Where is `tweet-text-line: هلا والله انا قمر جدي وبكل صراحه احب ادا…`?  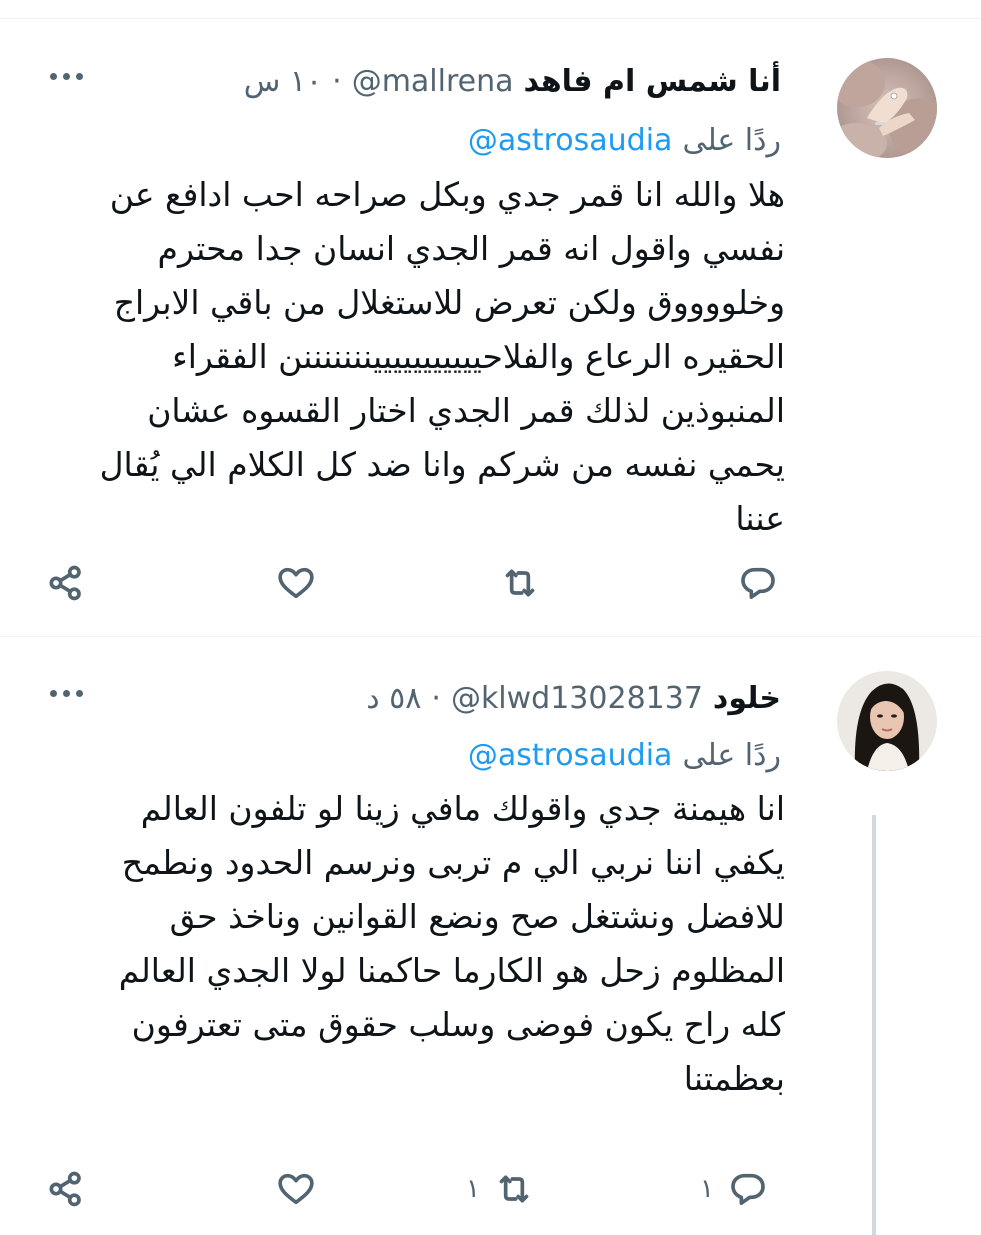 tweet-text-line: هلا والله انا قمر جدي وبكل صراحه احب ادا… is located at coordinates (447, 194).